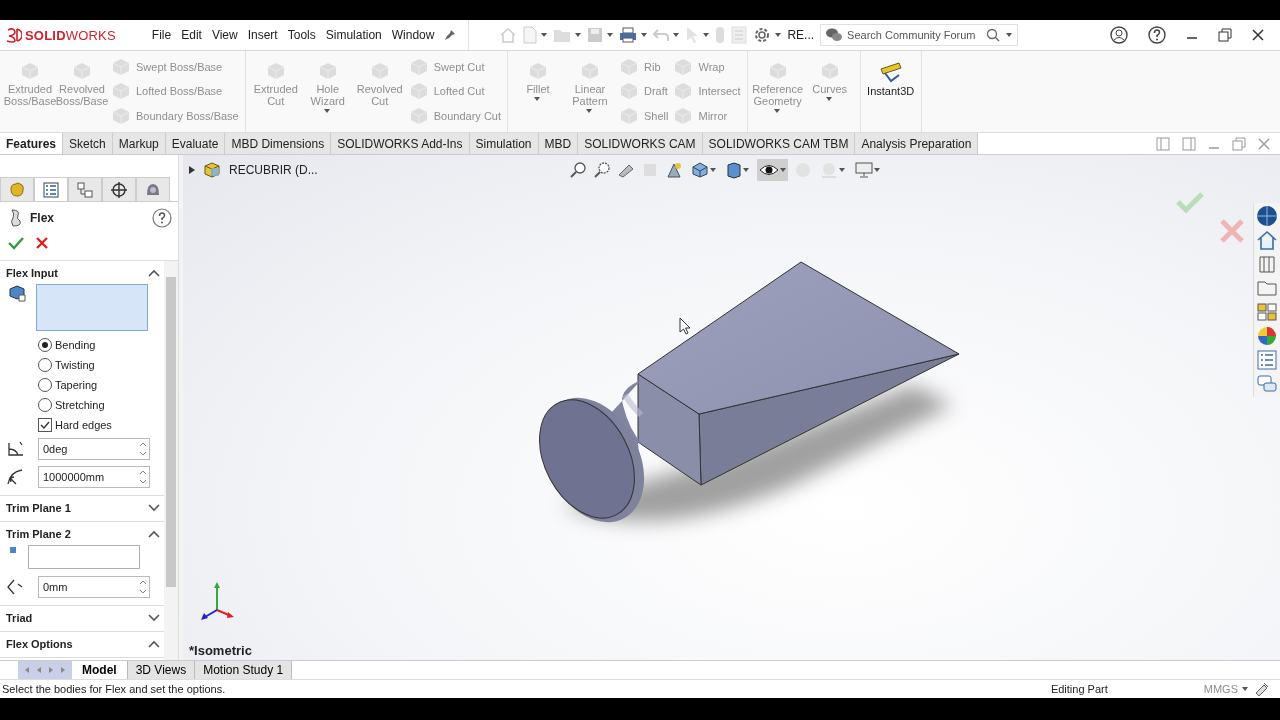 The width and height of the screenshot is (1280, 720). I want to click on command-tab: Evaluate, so click(195, 143).